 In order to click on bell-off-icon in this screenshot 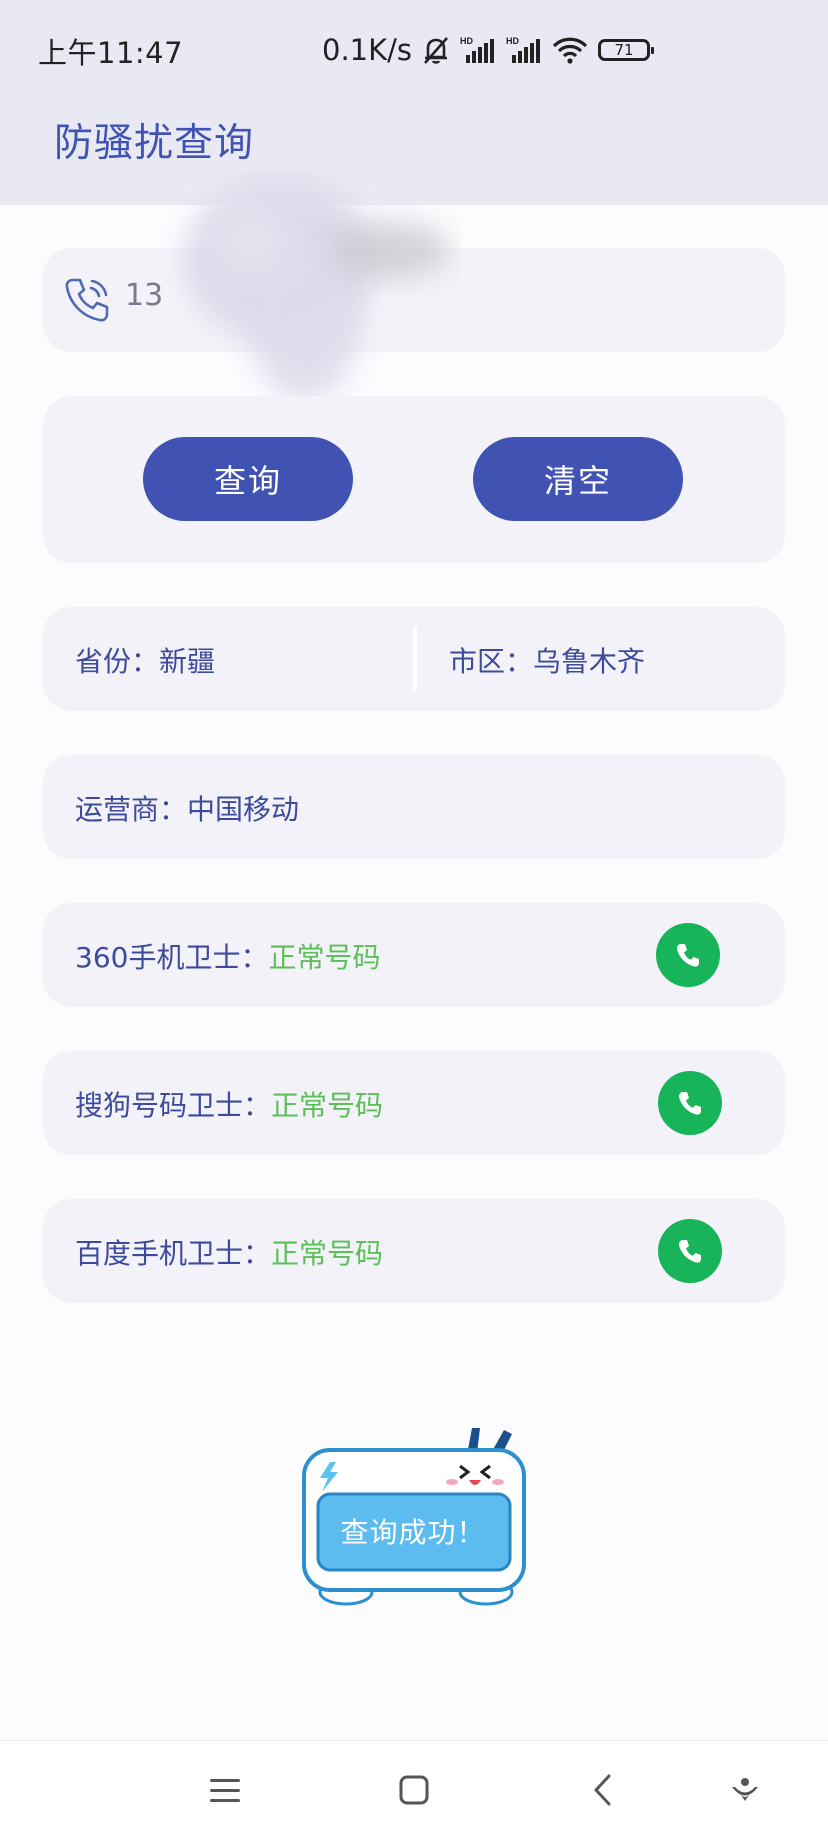, I will do `click(436, 50)`.